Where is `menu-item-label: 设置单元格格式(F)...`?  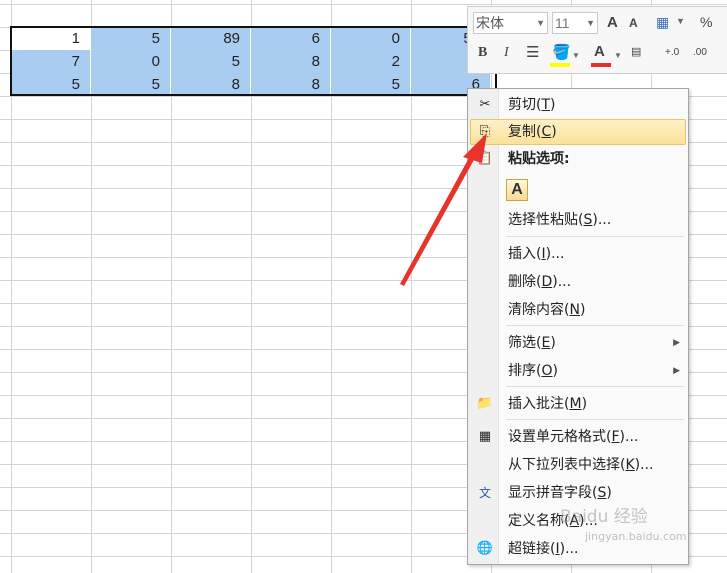
menu-item-label: 设置单元格格式(F)... is located at coordinates (573, 437).